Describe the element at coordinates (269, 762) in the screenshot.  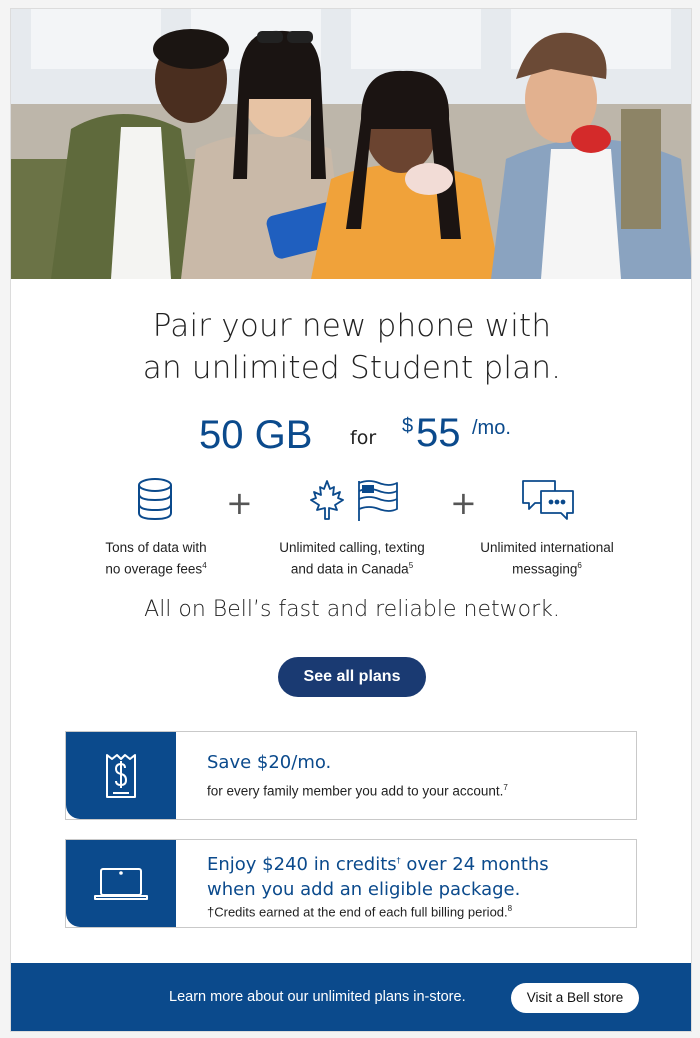
I see `promo-family-title: Save $20/mo.` at that location.